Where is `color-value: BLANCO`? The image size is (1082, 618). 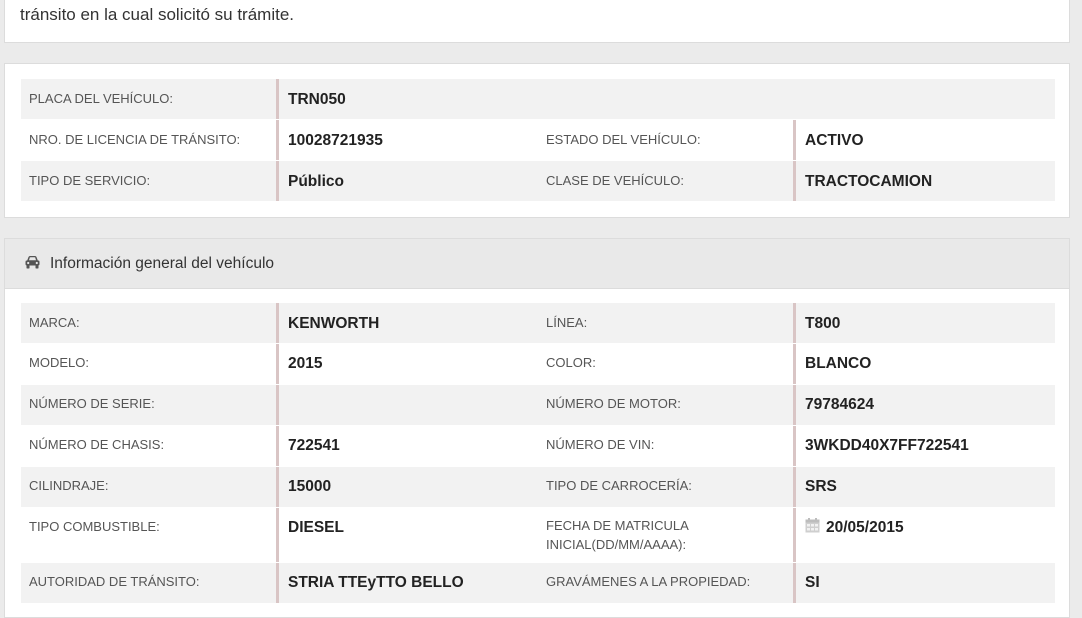
color-value: BLANCO is located at coordinates (838, 363).